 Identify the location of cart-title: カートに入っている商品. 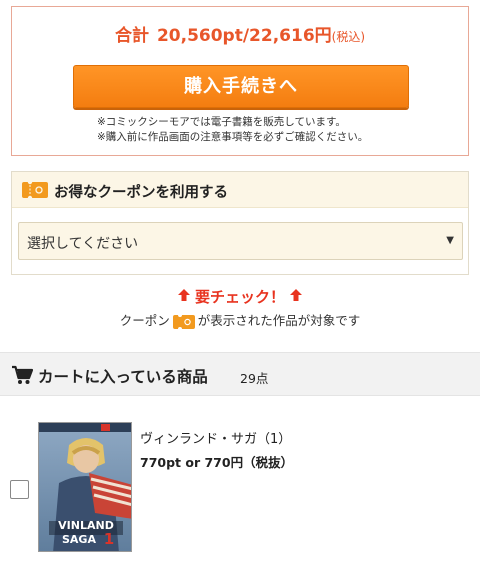
(123, 377).